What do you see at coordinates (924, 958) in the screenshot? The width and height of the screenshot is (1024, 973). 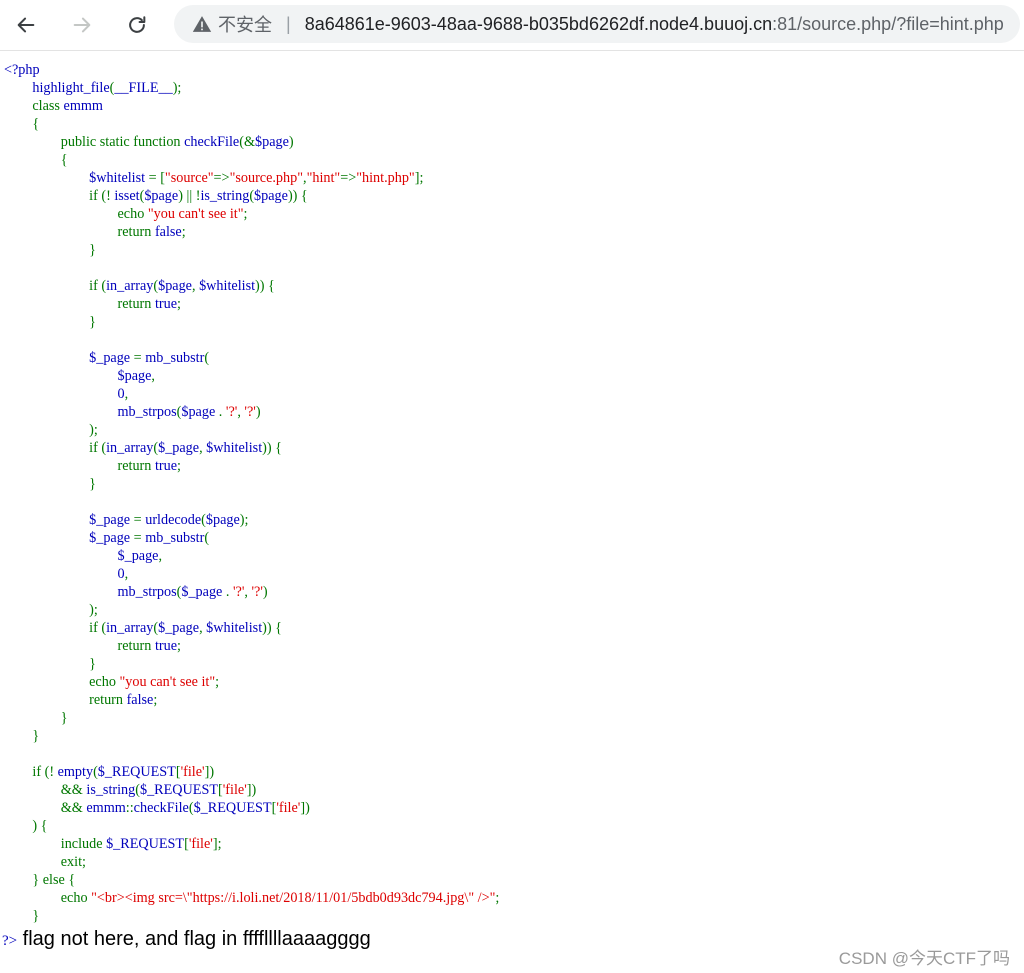 I see `csdn-watermark: CSDN @今天CTF了吗` at bounding box center [924, 958].